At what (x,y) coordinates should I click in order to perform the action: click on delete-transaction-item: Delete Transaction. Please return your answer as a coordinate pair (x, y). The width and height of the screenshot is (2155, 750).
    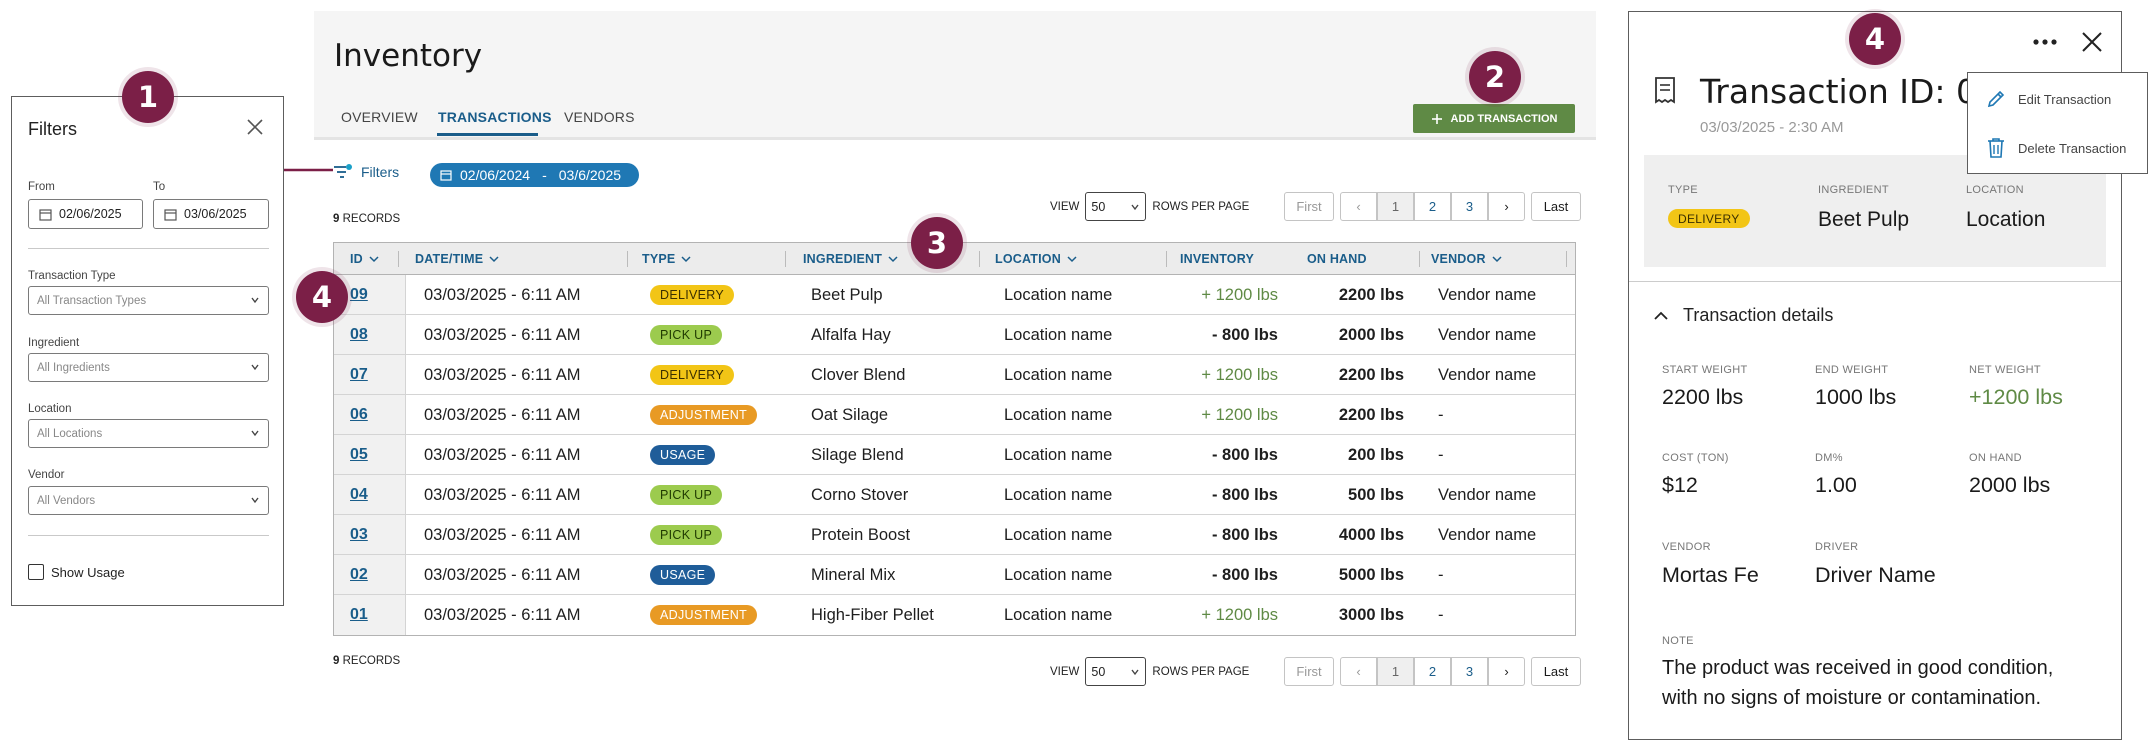
    Looking at the image, I should click on (2056, 148).